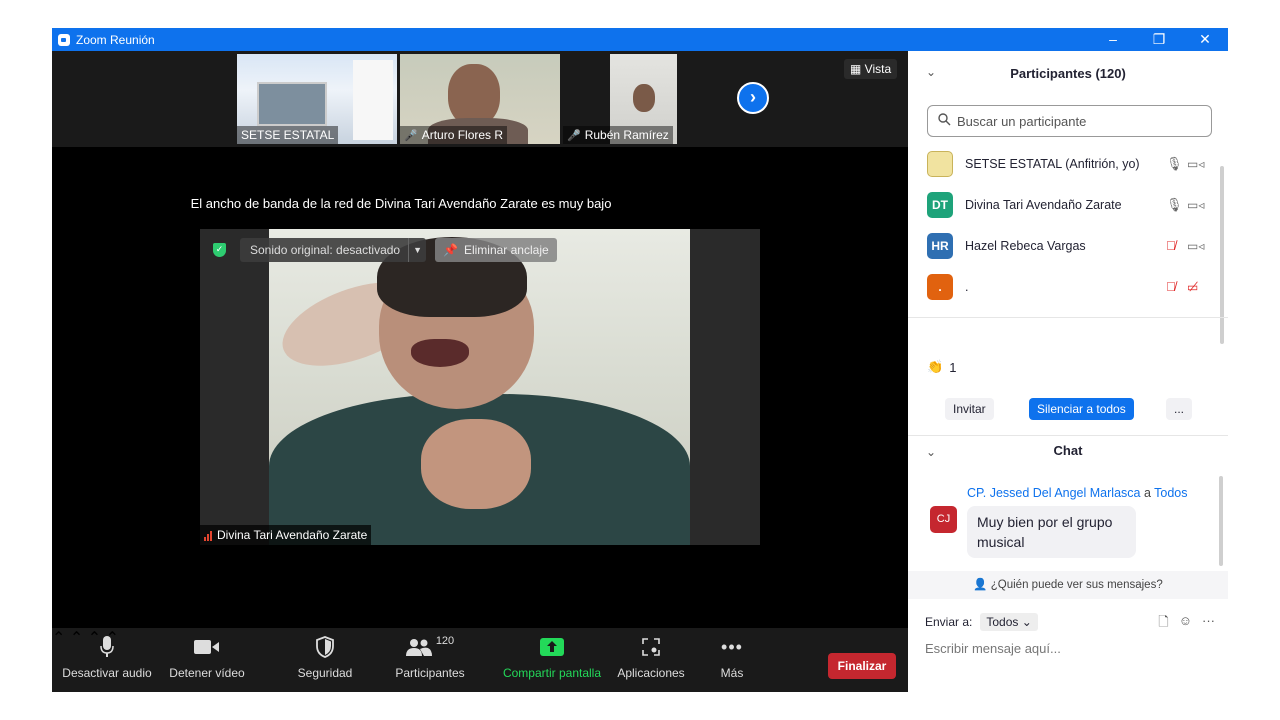 This screenshot has width=1280, height=720. I want to click on window-title: Zoom Reunión, so click(115, 39).